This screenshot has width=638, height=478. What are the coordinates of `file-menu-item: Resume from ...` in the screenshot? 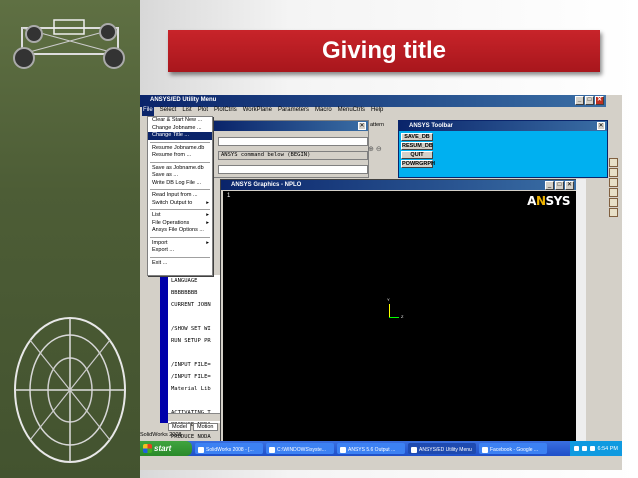 It's located at (180, 156).